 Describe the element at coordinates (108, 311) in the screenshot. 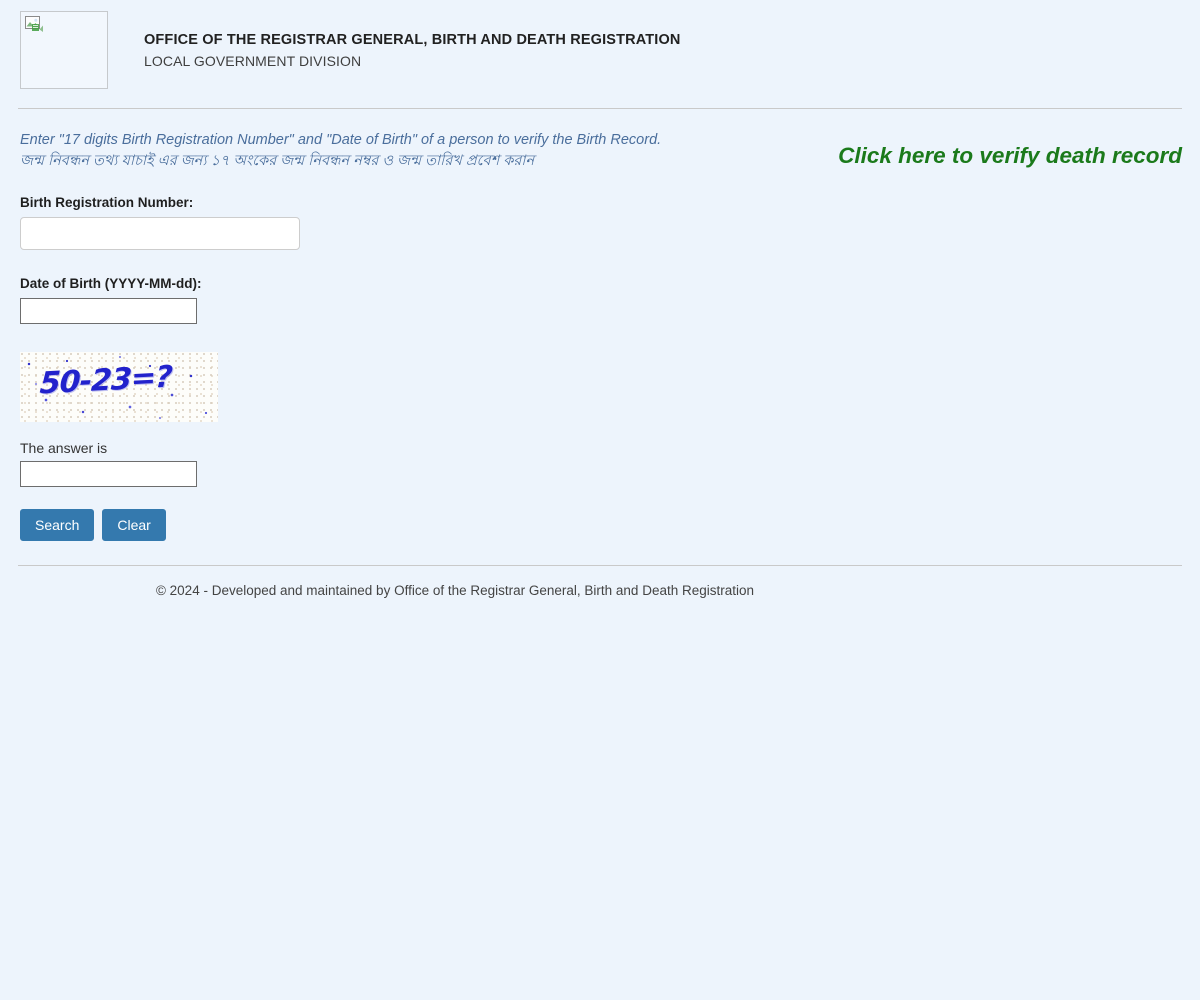

I see `date-of-birth-input` at that location.